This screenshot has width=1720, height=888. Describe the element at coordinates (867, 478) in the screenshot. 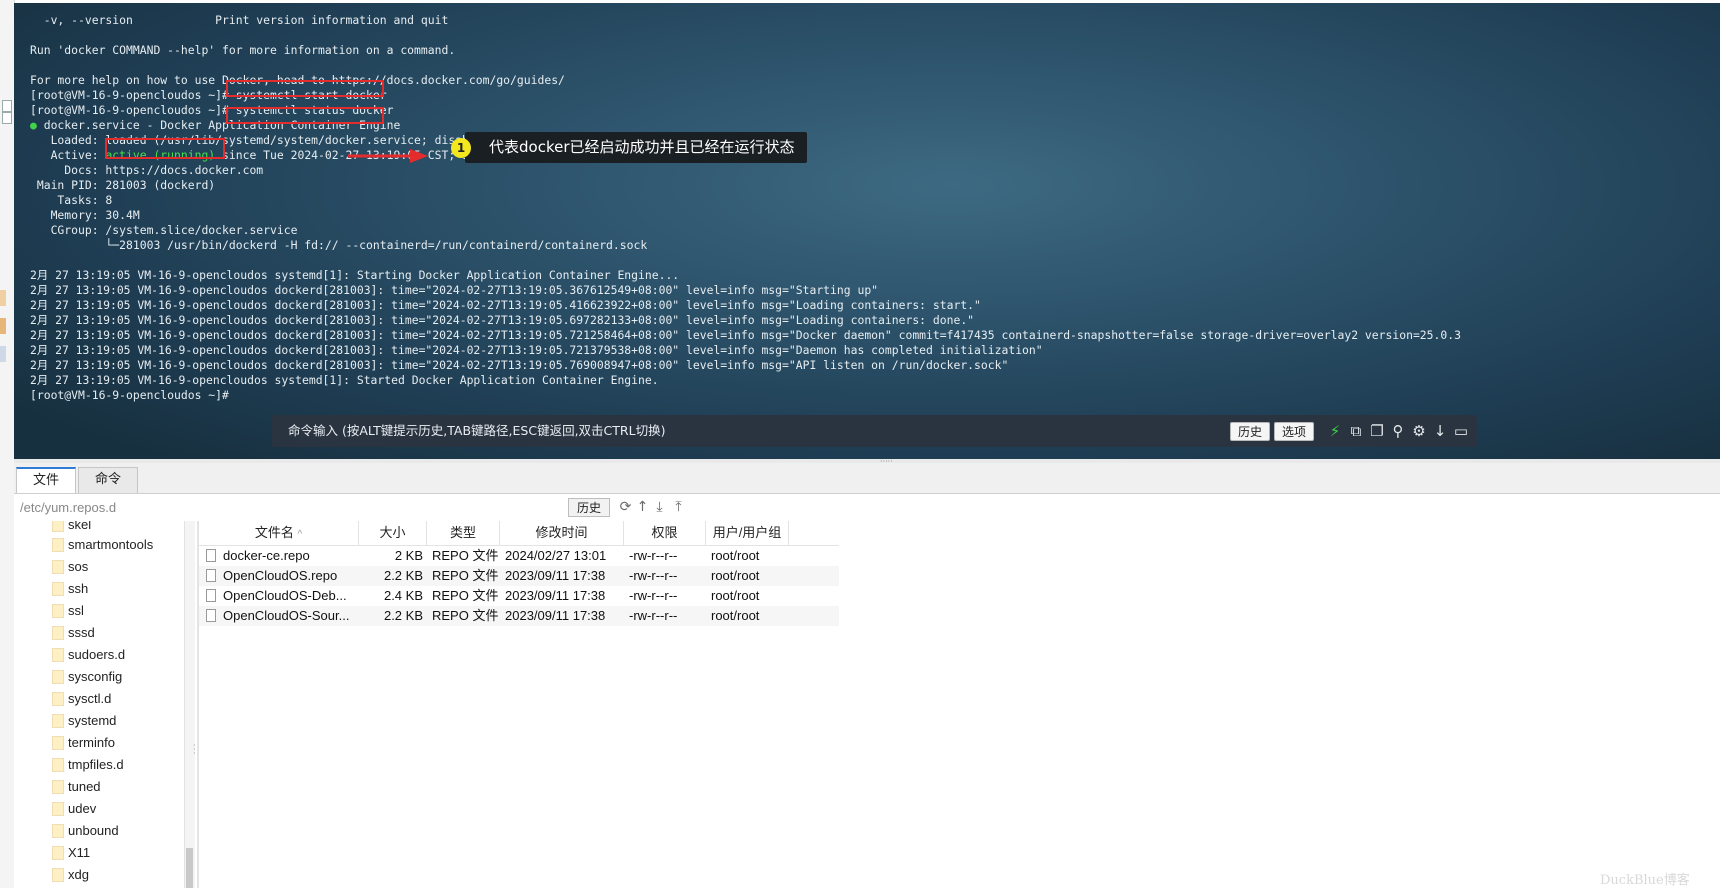

I see `bottom-tab-bar: 文件 命令` at that location.